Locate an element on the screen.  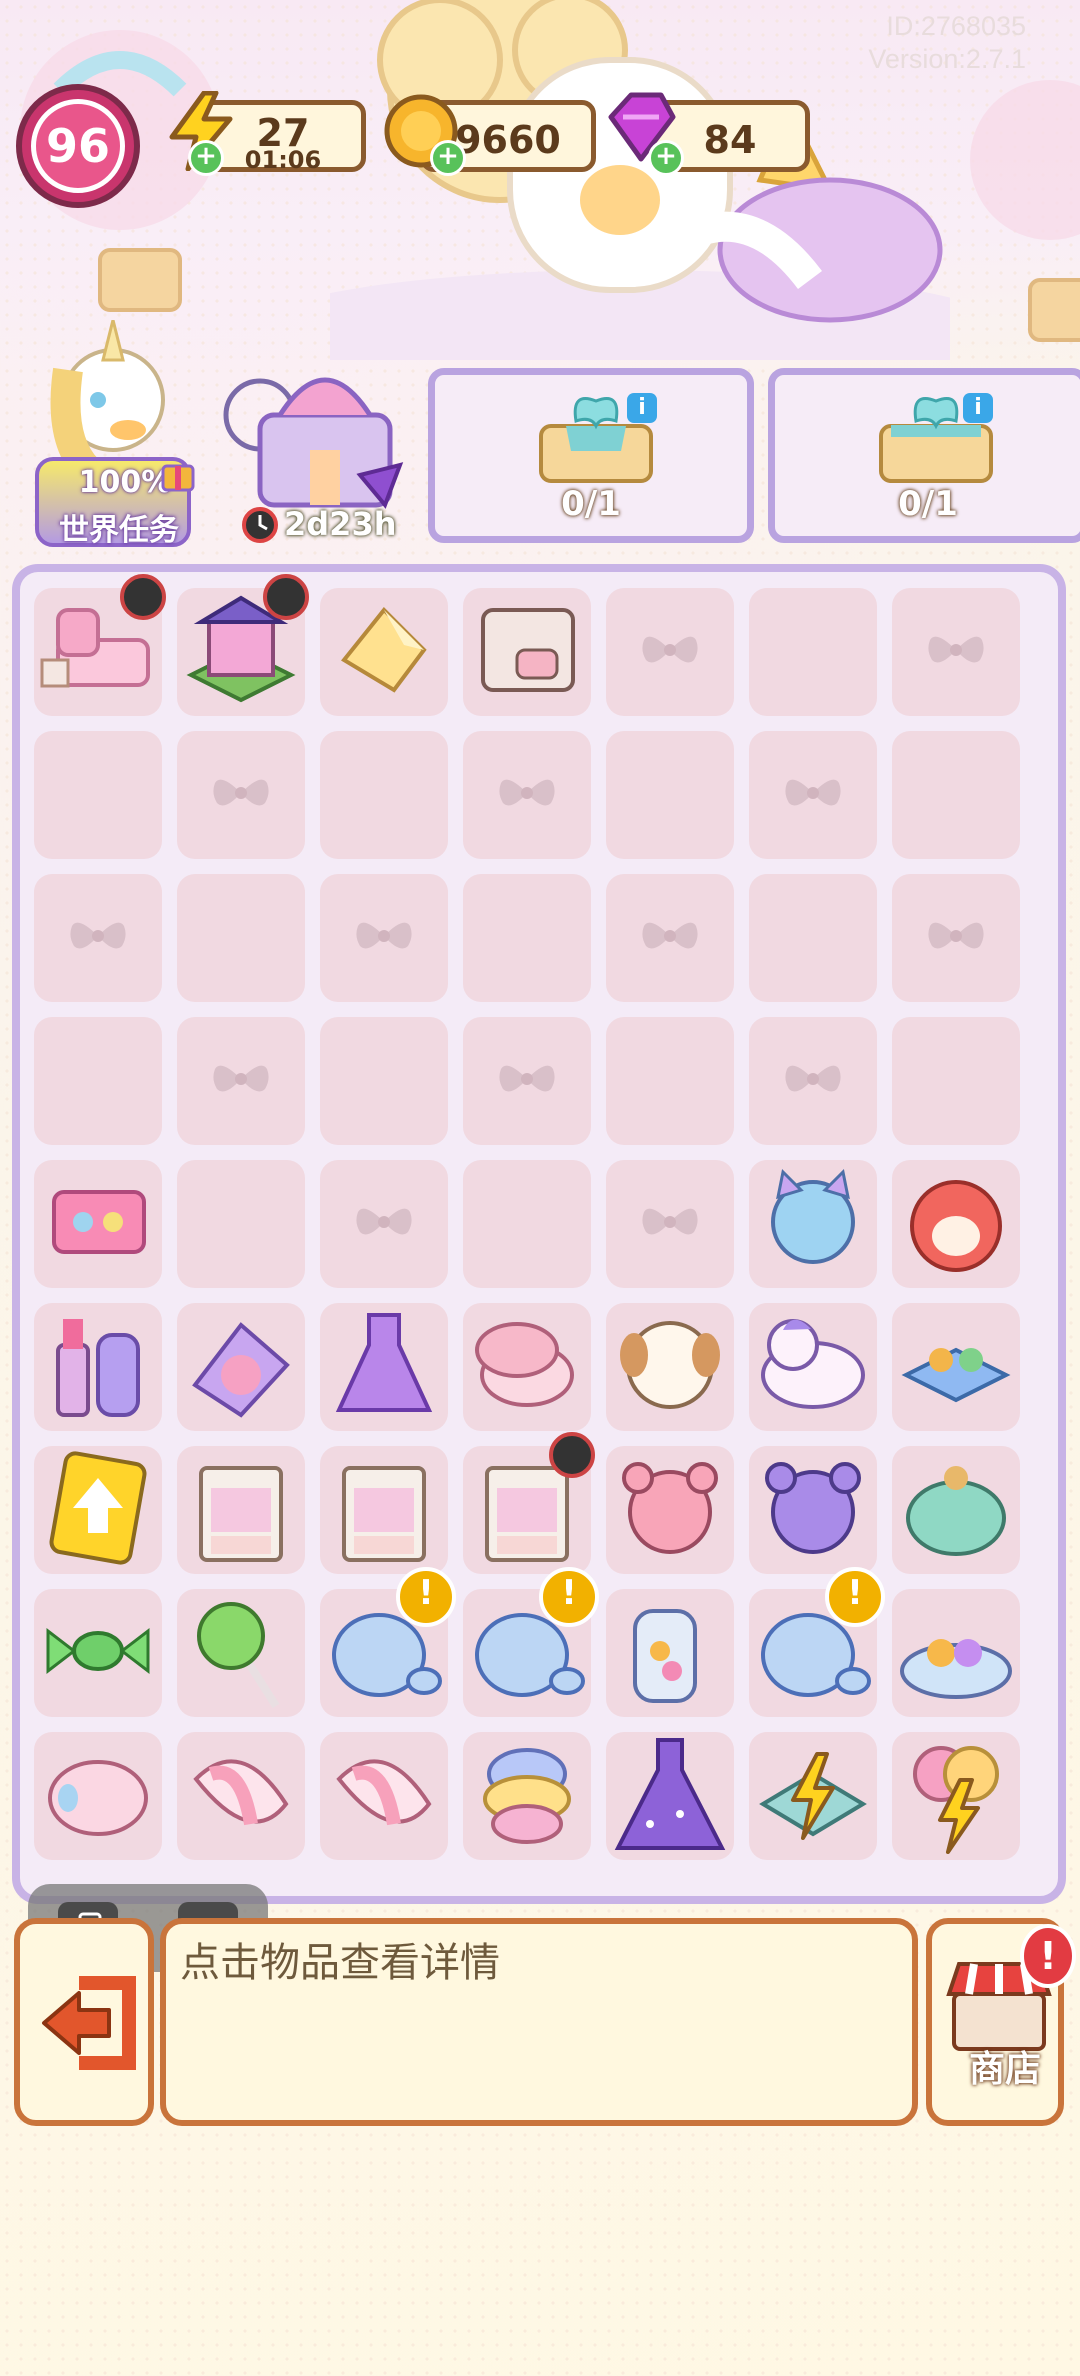
marshmallow-icon is located at coordinates (98, 1794).